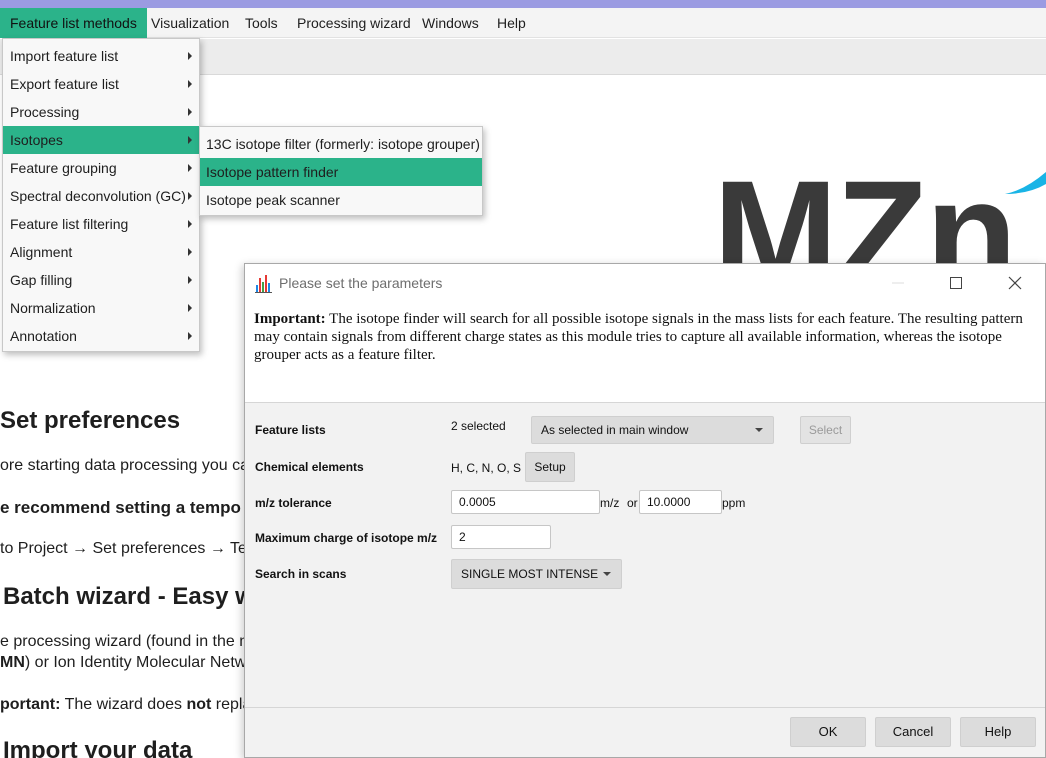  I want to click on menu-item-label: Isotopes, so click(36, 140).